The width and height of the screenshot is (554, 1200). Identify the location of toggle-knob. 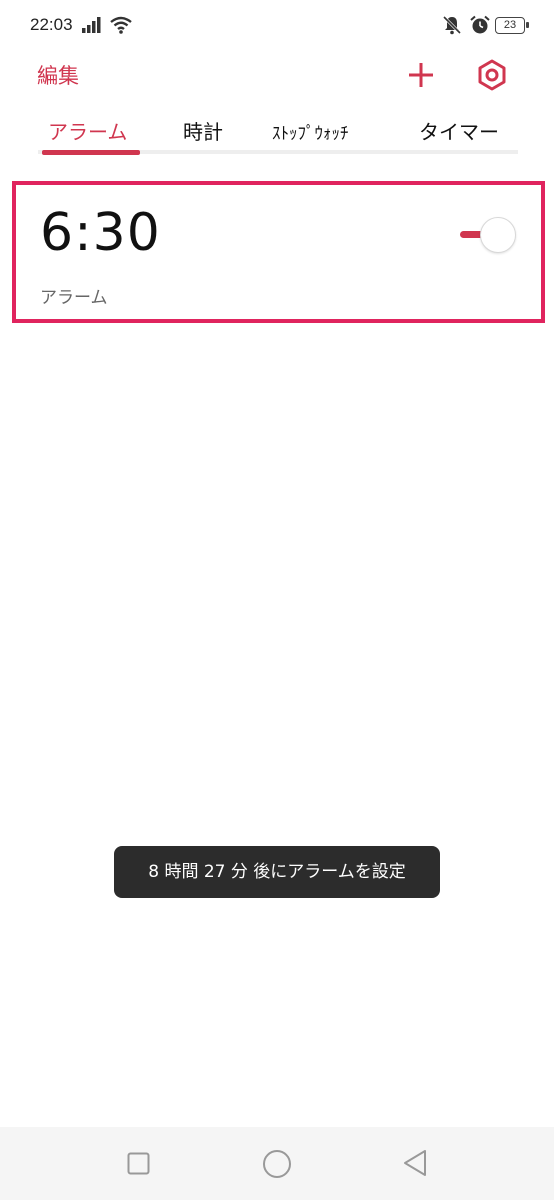
(498, 235).